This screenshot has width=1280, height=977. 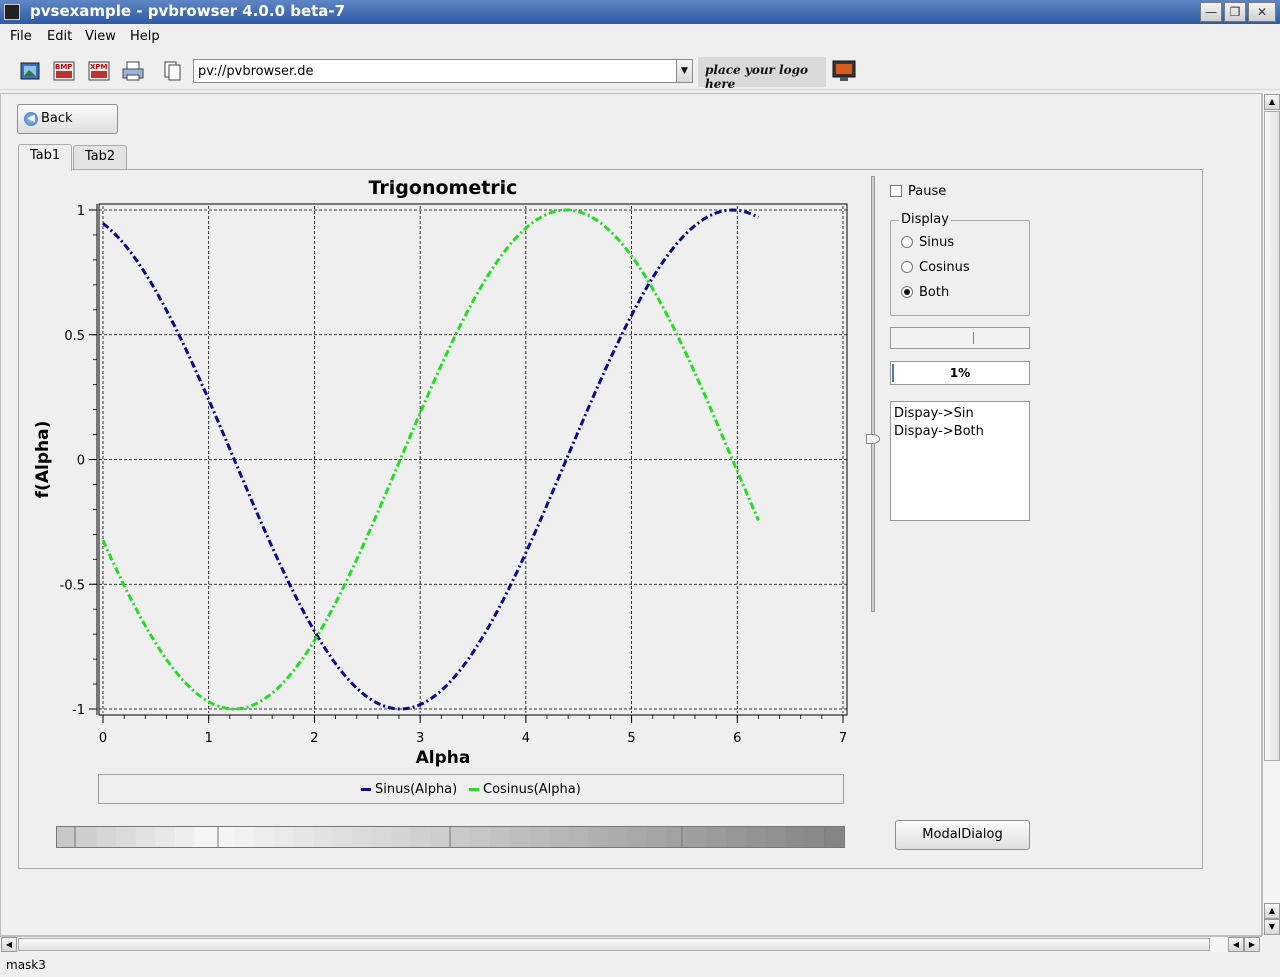 I want to click on restore-button: ❐, so click(x=1235, y=12).